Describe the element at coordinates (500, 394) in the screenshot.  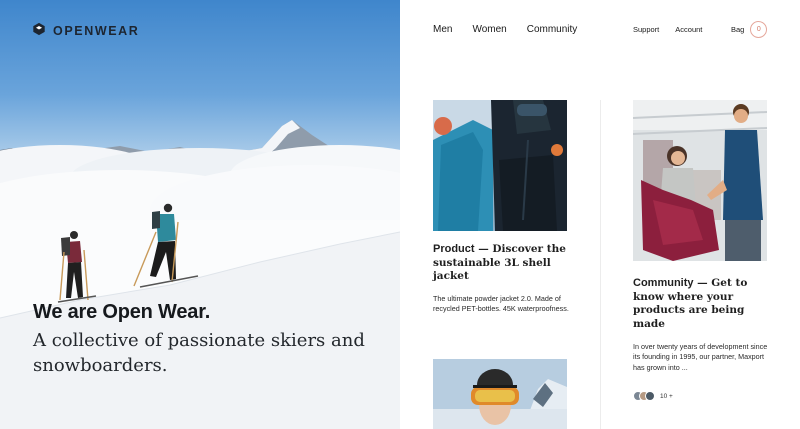
I see `product-card-2-image` at that location.